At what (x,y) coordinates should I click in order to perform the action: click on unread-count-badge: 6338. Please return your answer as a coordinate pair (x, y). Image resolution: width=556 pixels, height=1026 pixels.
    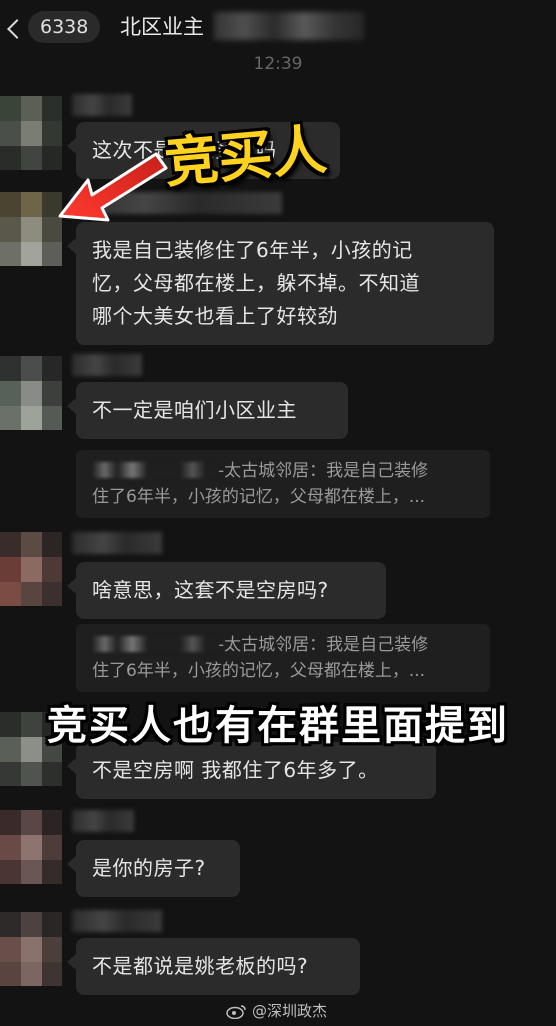
    Looking at the image, I should click on (64, 27).